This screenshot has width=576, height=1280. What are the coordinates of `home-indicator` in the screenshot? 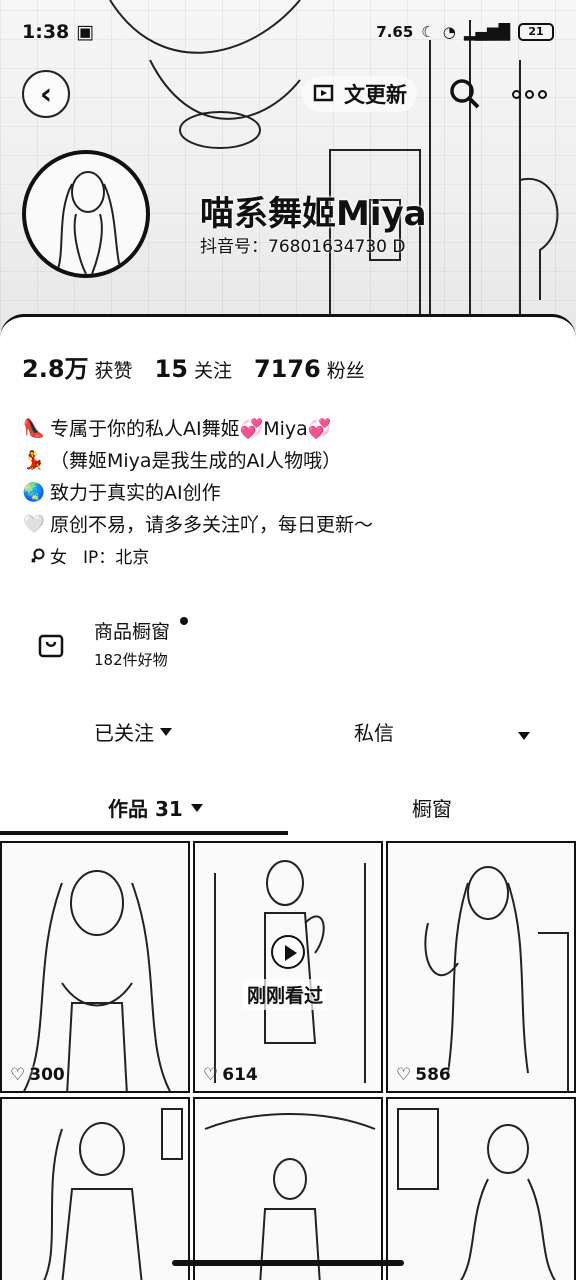 It's located at (288, 1263).